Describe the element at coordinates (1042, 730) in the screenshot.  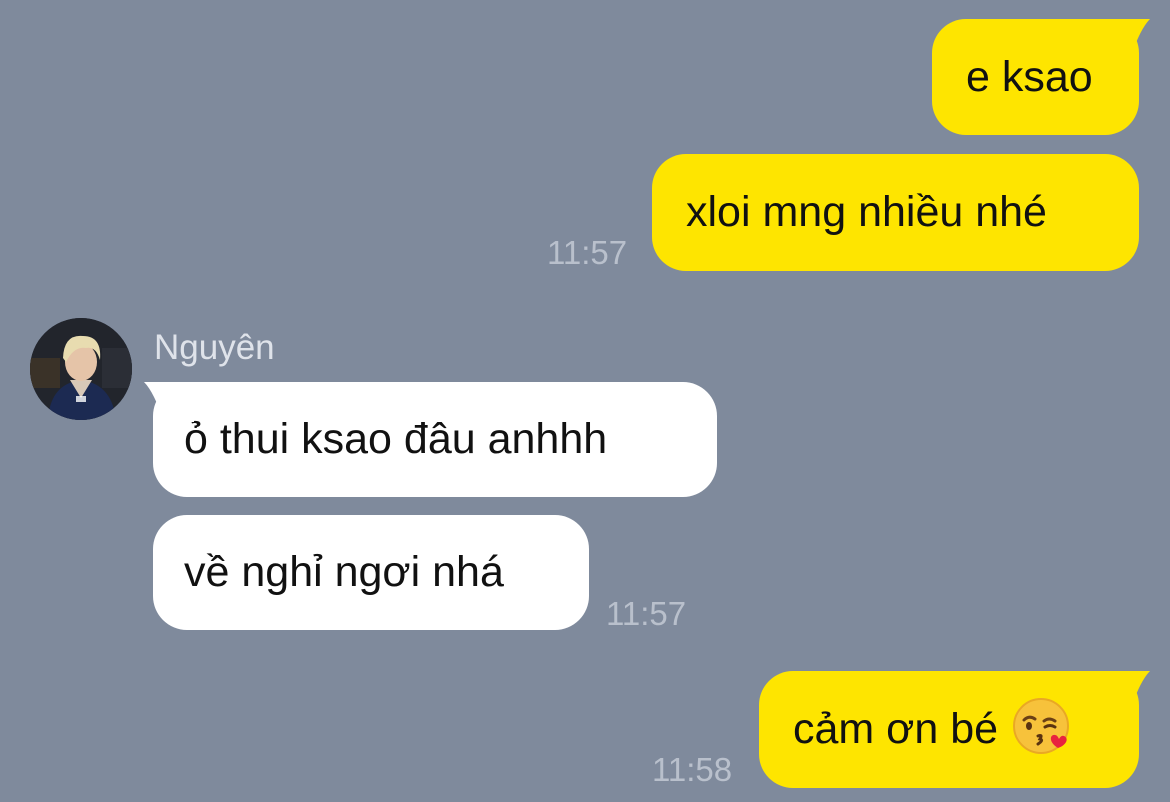
I see `kissing-face-with-heart-emoji` at that location.